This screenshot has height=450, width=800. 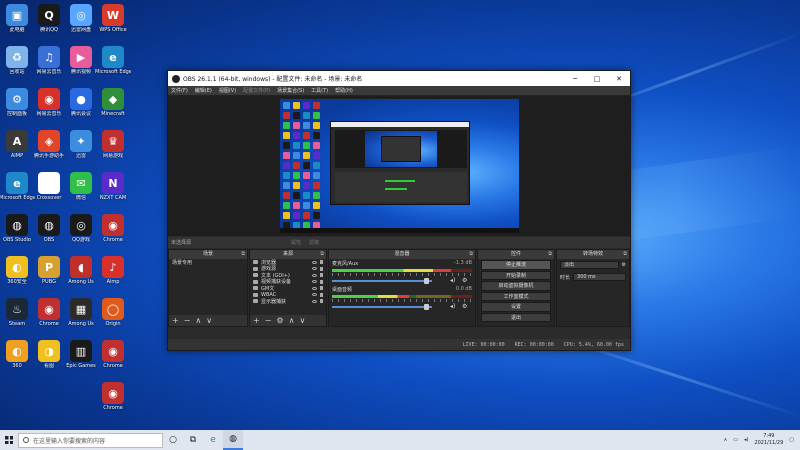 What do you see at coordinates (516, 307) in the screenshot?
I see `settings-button: 设置` at bounding box center [516, 307].